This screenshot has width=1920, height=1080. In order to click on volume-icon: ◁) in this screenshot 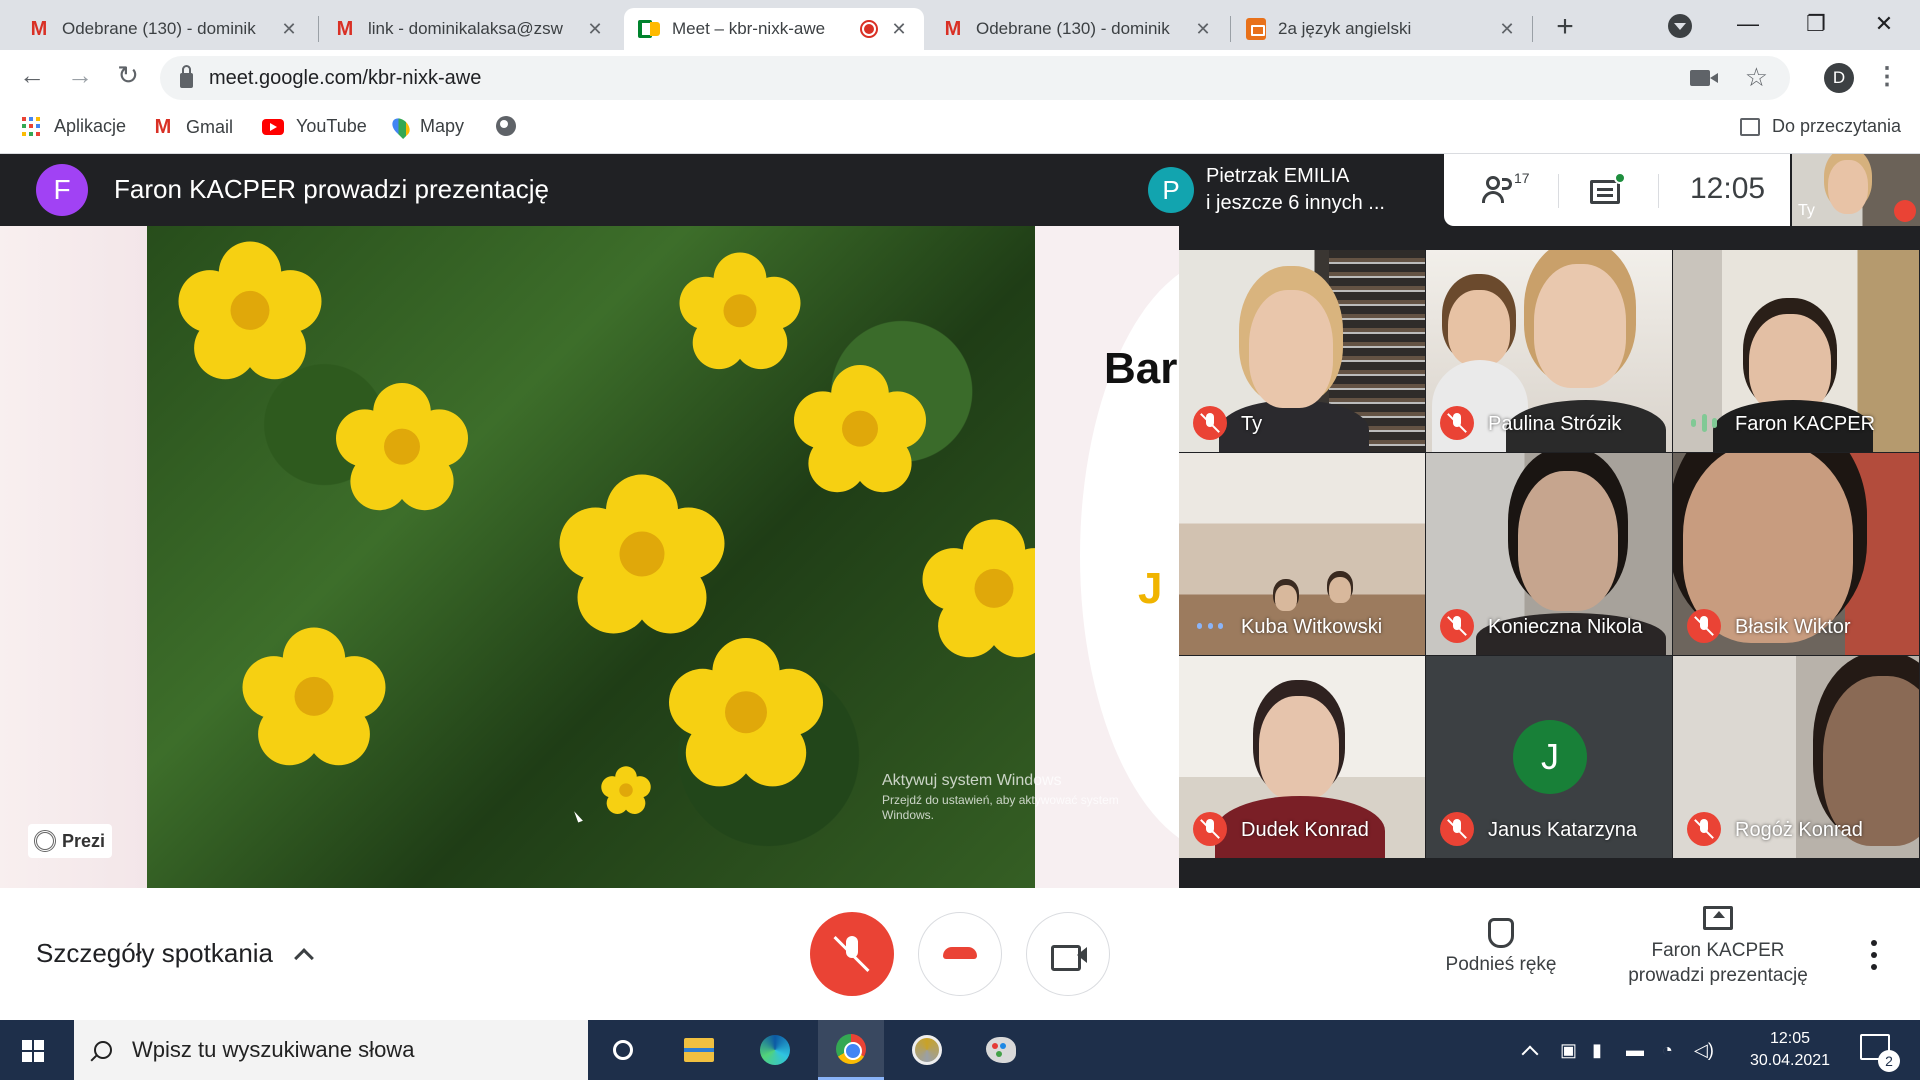, I will do `click(1704, 1050)`.